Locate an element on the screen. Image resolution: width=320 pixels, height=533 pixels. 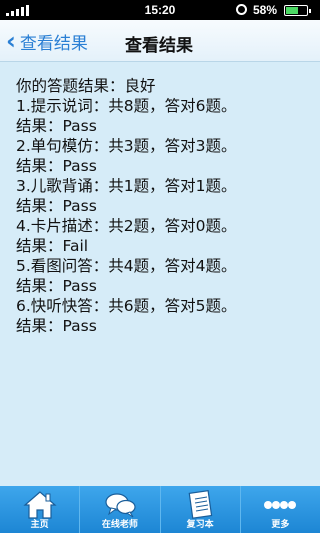
tab-bar: 主页 在线老师 复习本 更多 is located at coordinates (160, 509).